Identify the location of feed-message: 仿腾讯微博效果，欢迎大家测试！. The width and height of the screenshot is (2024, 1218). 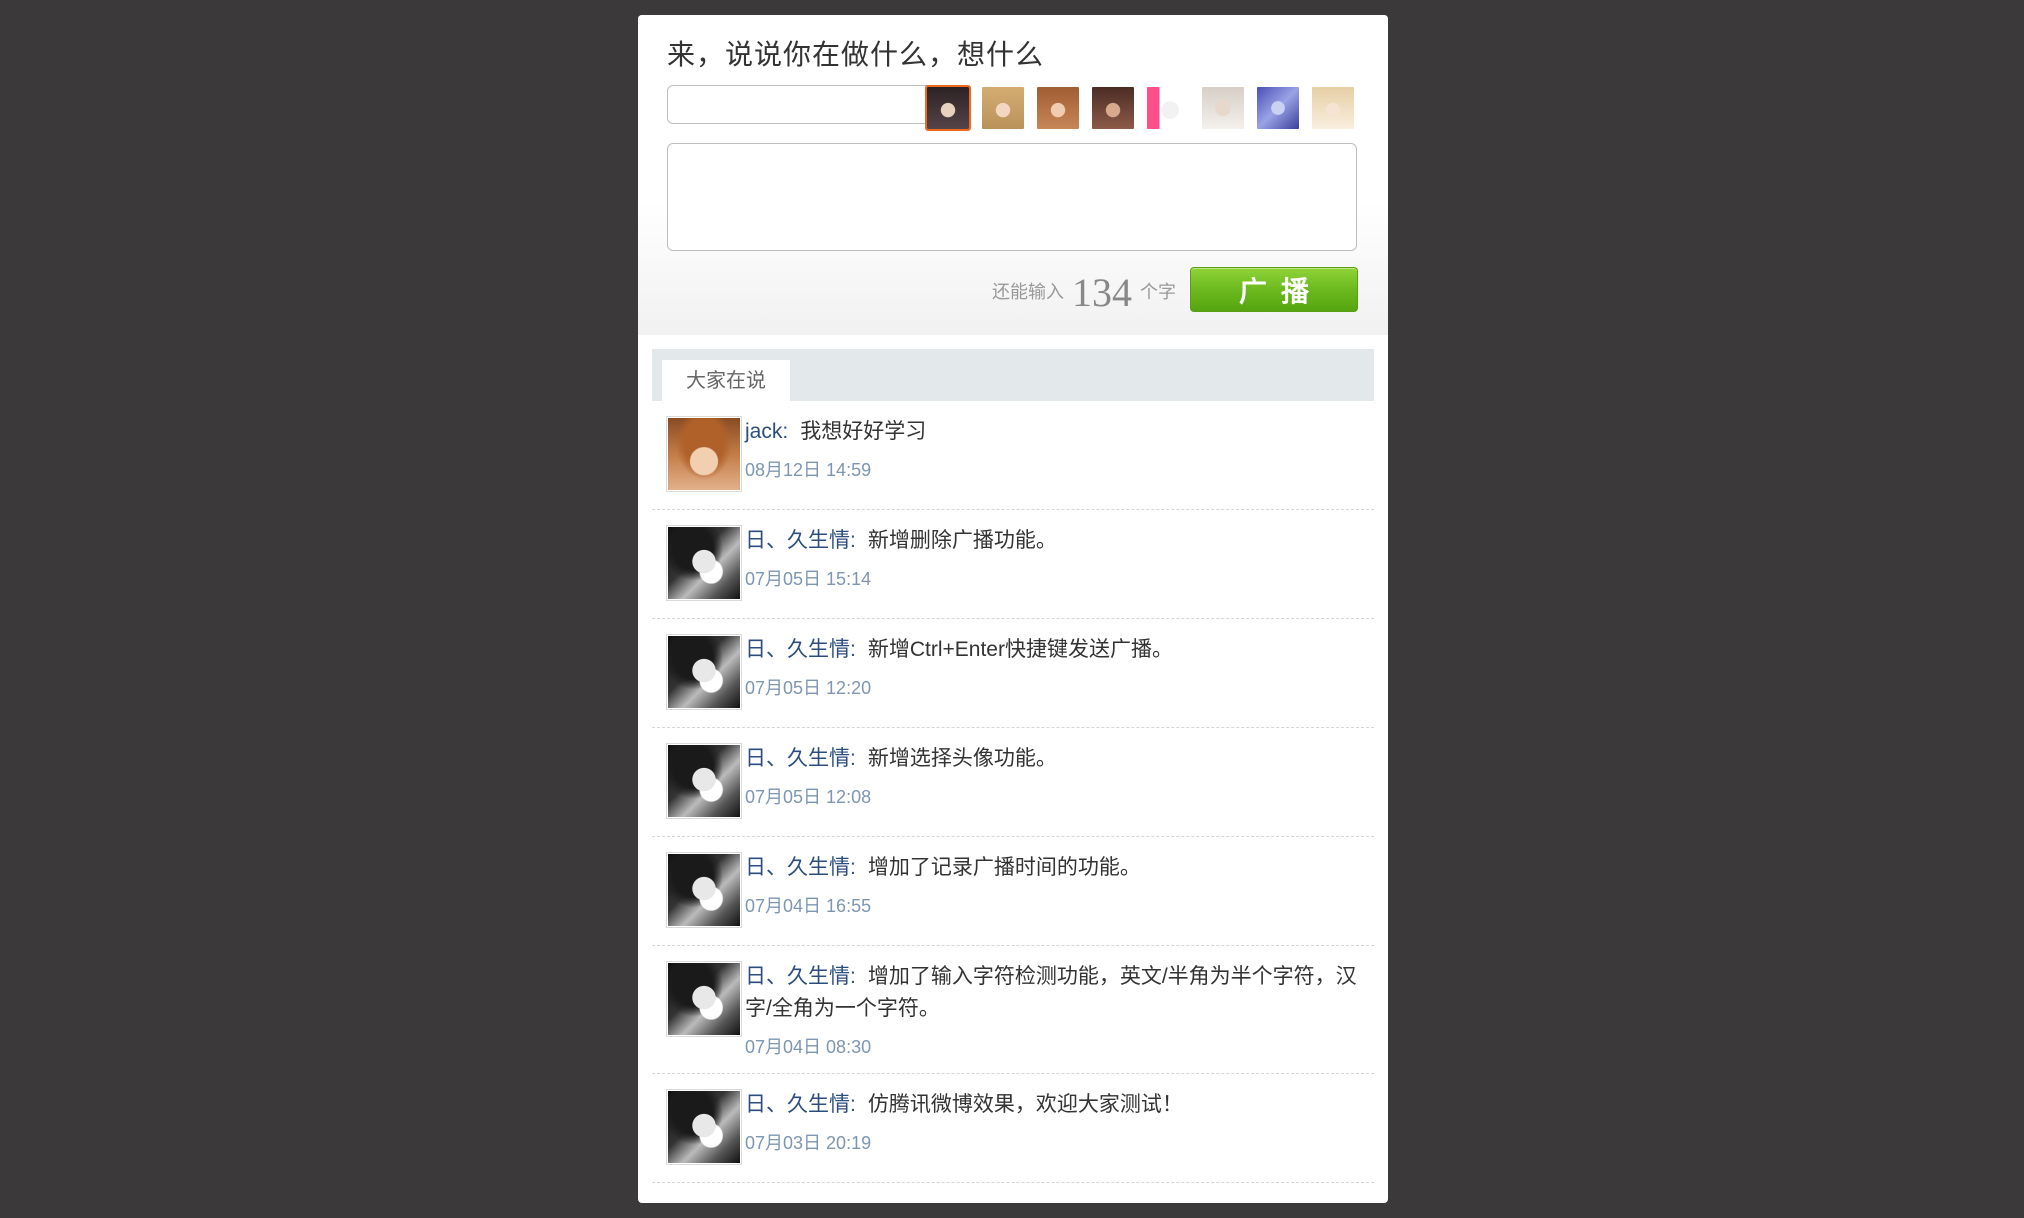
(1025, 1104).